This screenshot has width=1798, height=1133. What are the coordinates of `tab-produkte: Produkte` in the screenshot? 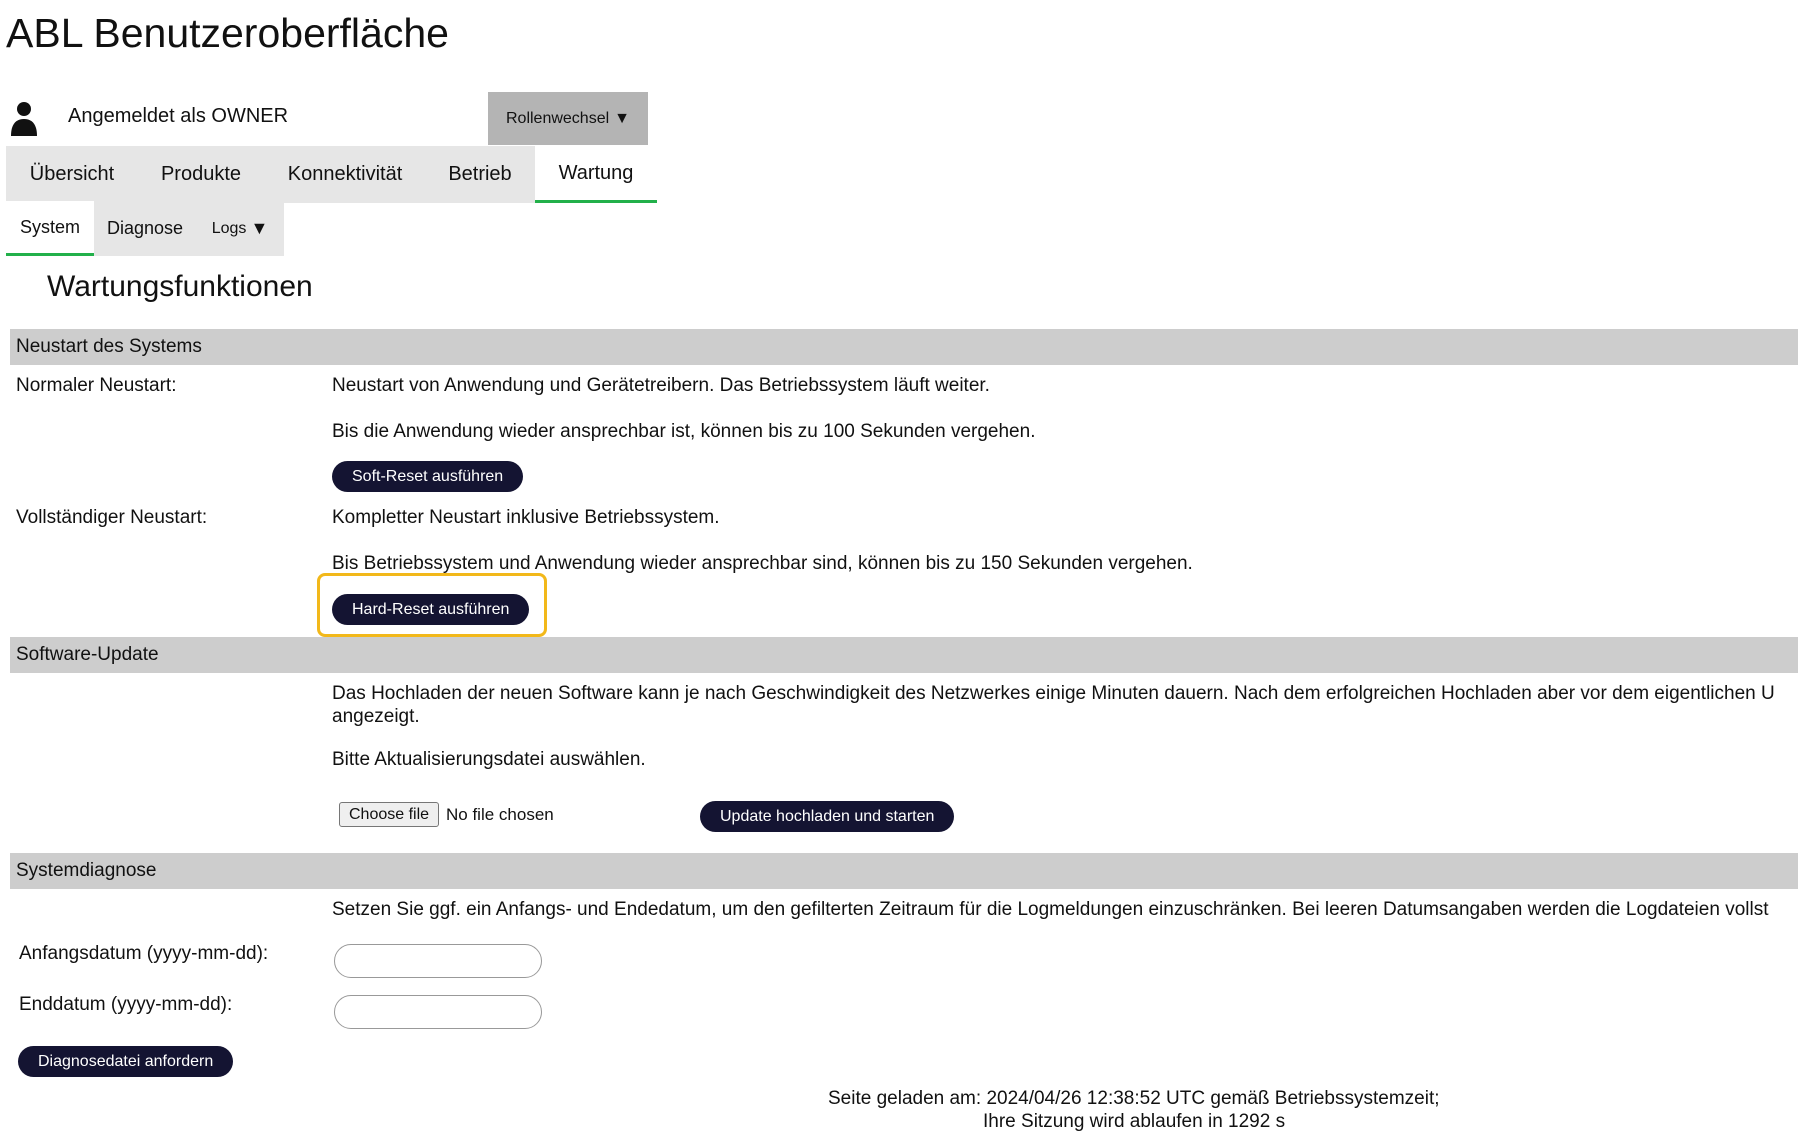 It's located at (201, 174).